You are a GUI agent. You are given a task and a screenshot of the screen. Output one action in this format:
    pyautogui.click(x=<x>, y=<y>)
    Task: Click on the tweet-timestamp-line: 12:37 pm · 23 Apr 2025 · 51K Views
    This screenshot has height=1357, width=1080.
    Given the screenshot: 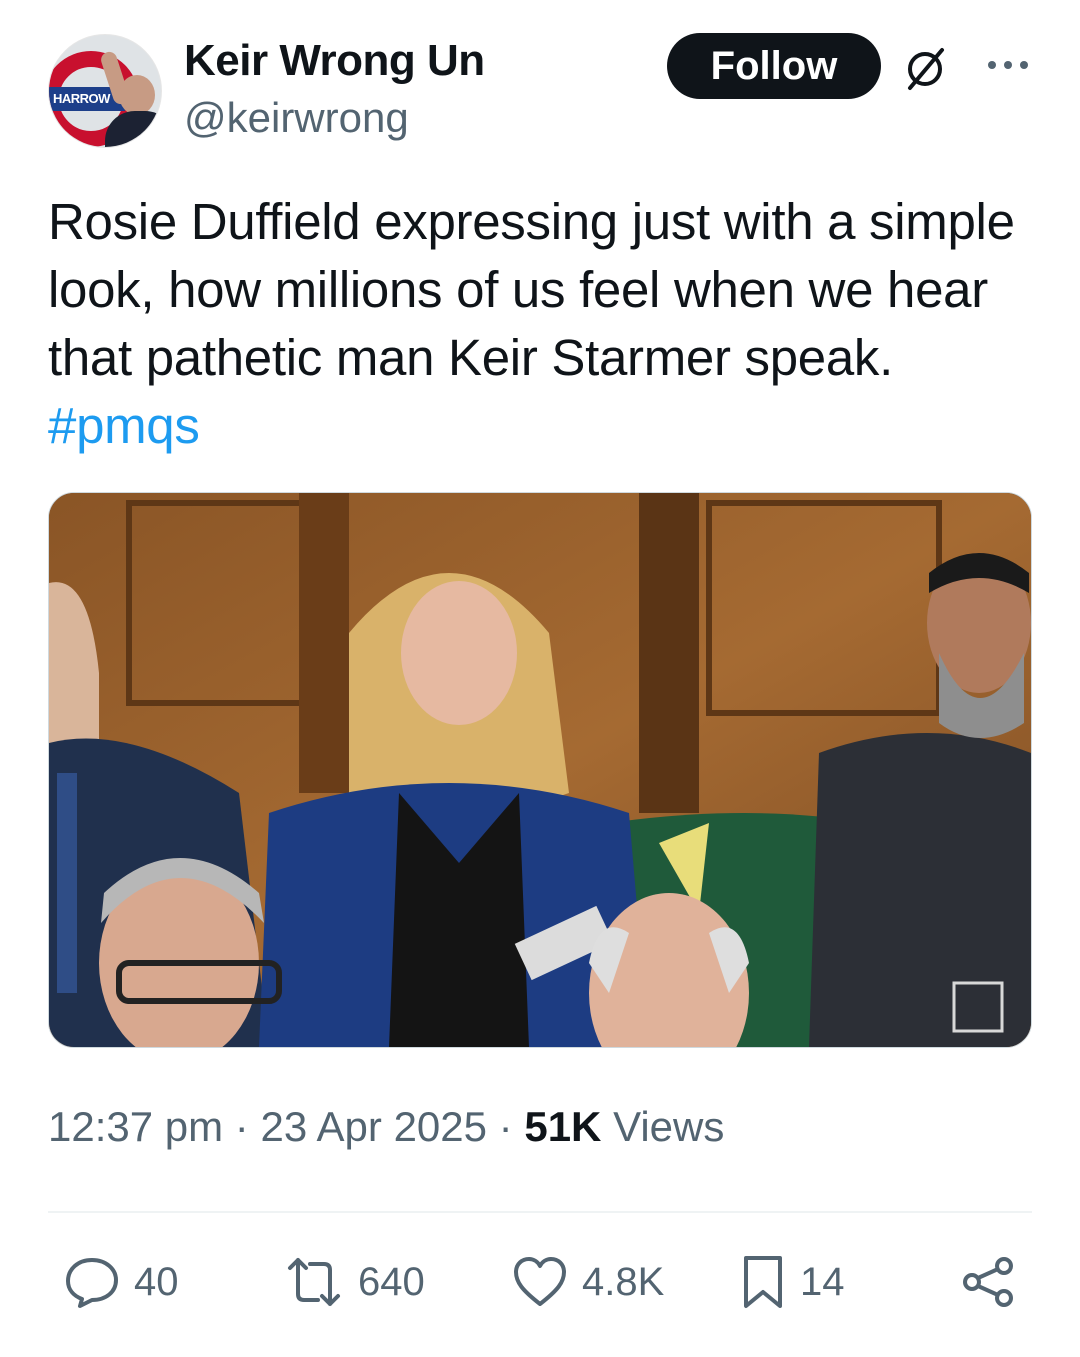 What is the action you would take?
    pyautogui.click(x=386, y=1127)
    